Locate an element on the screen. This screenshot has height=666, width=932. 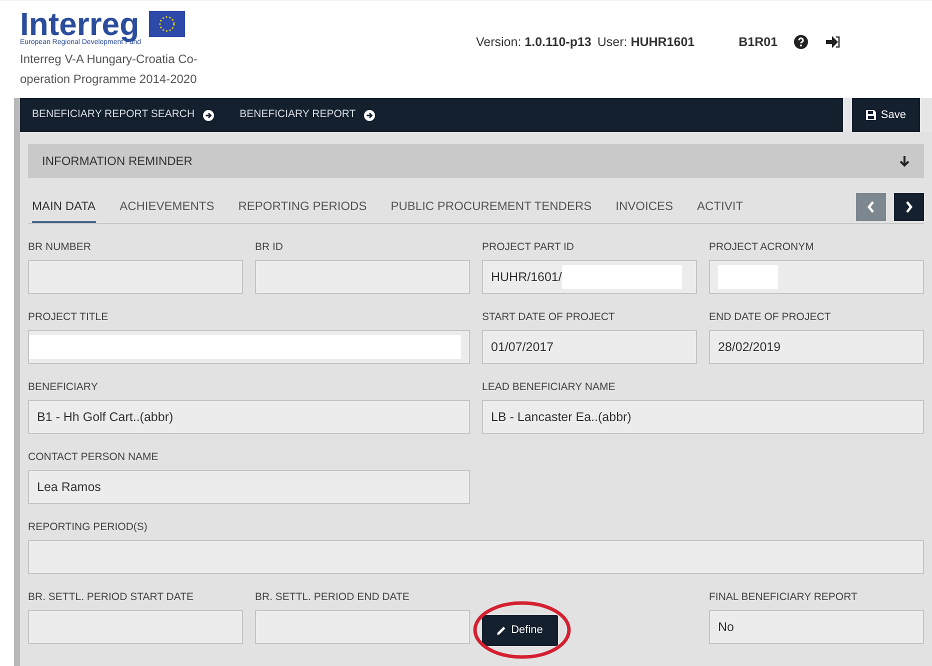
field-label: BR ID is located at coordinates (269, 247).